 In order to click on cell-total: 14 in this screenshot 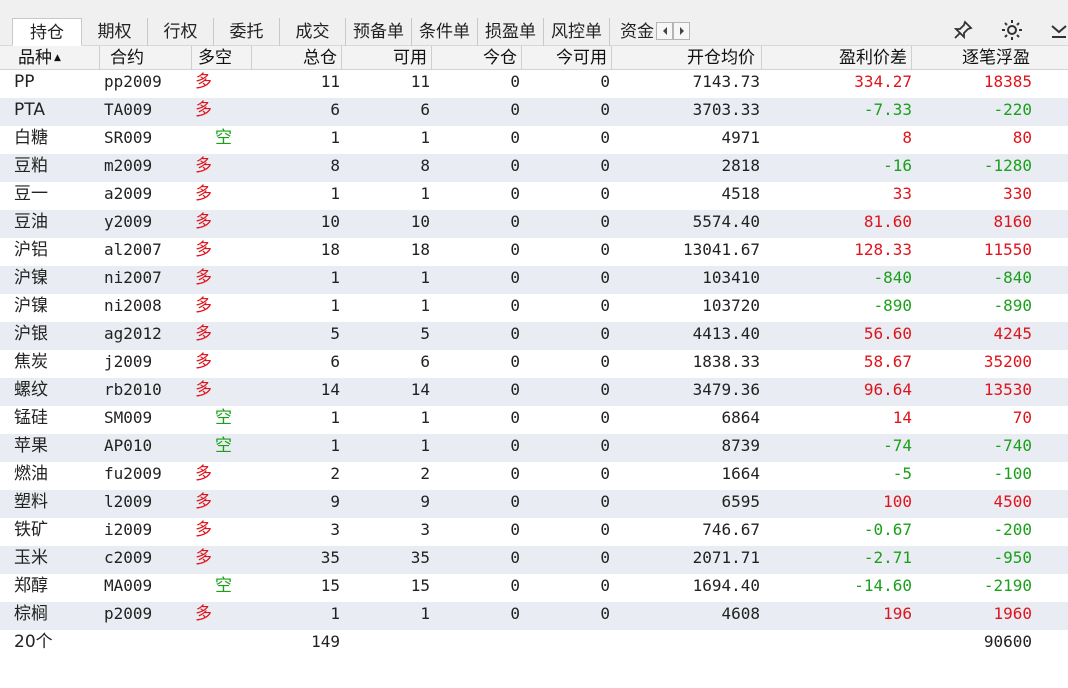, I will do `click(330, 389)`.